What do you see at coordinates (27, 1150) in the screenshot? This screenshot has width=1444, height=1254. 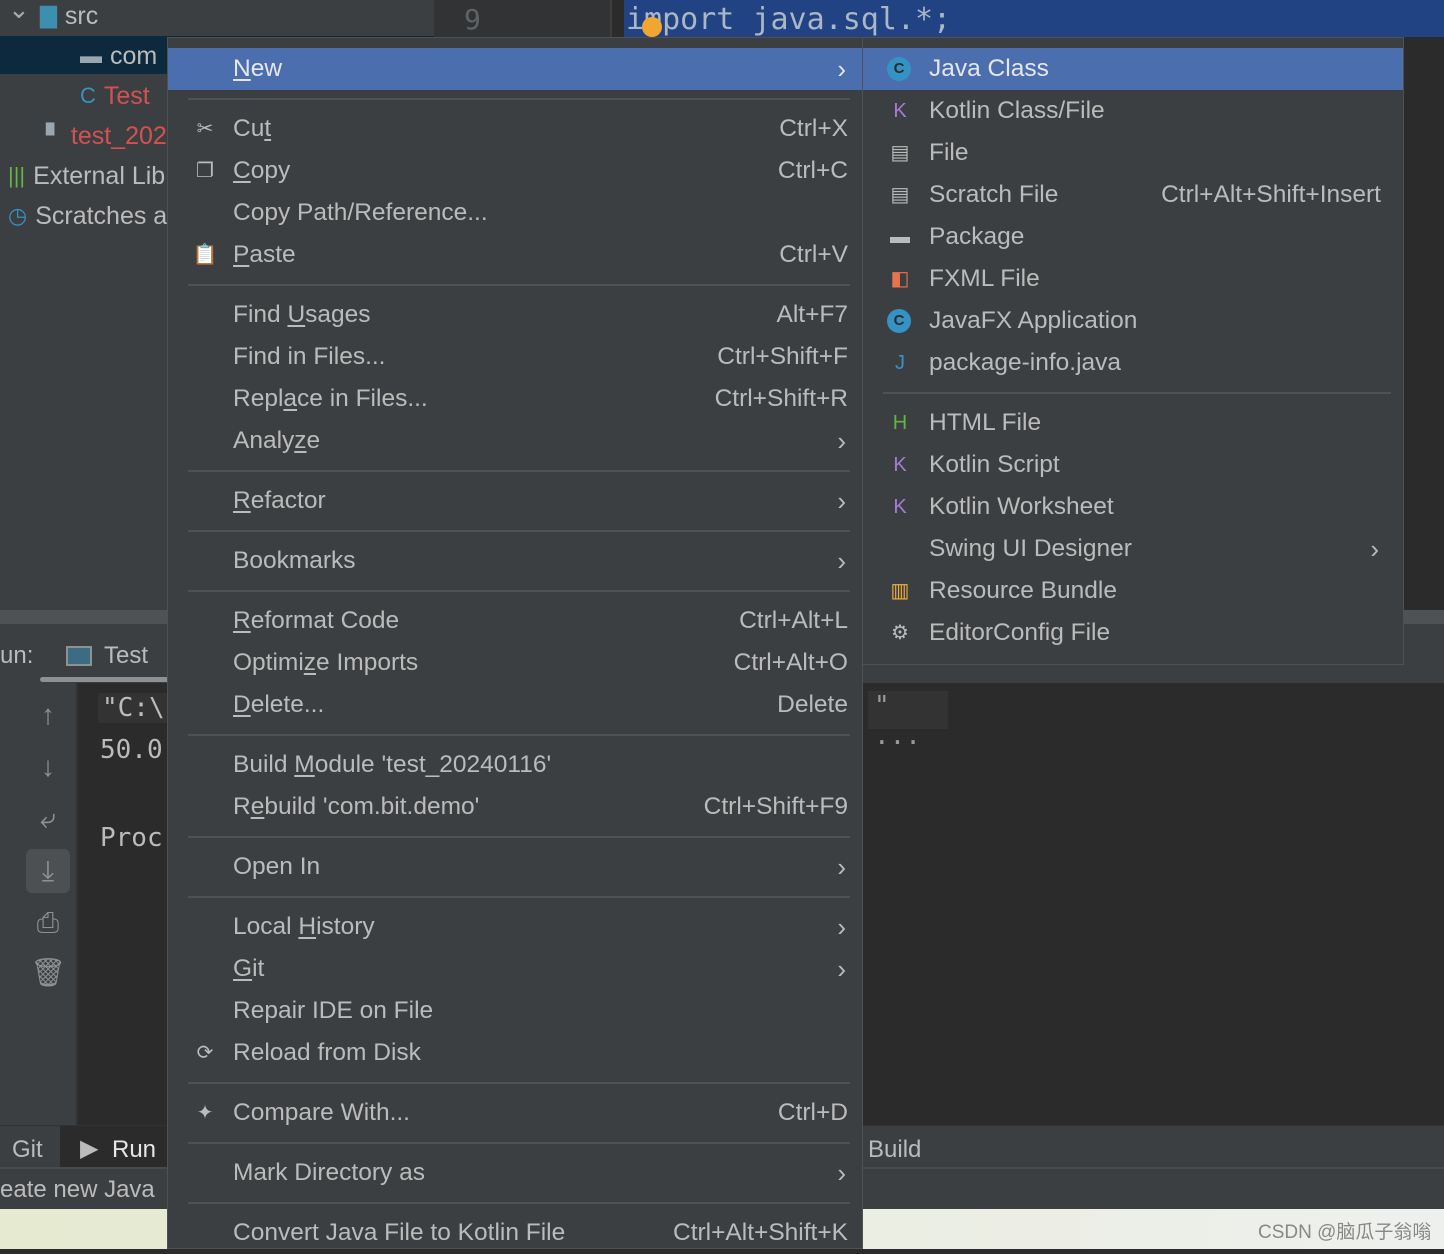 I see `tab-git: Git` at bounding box center [27, 1150].